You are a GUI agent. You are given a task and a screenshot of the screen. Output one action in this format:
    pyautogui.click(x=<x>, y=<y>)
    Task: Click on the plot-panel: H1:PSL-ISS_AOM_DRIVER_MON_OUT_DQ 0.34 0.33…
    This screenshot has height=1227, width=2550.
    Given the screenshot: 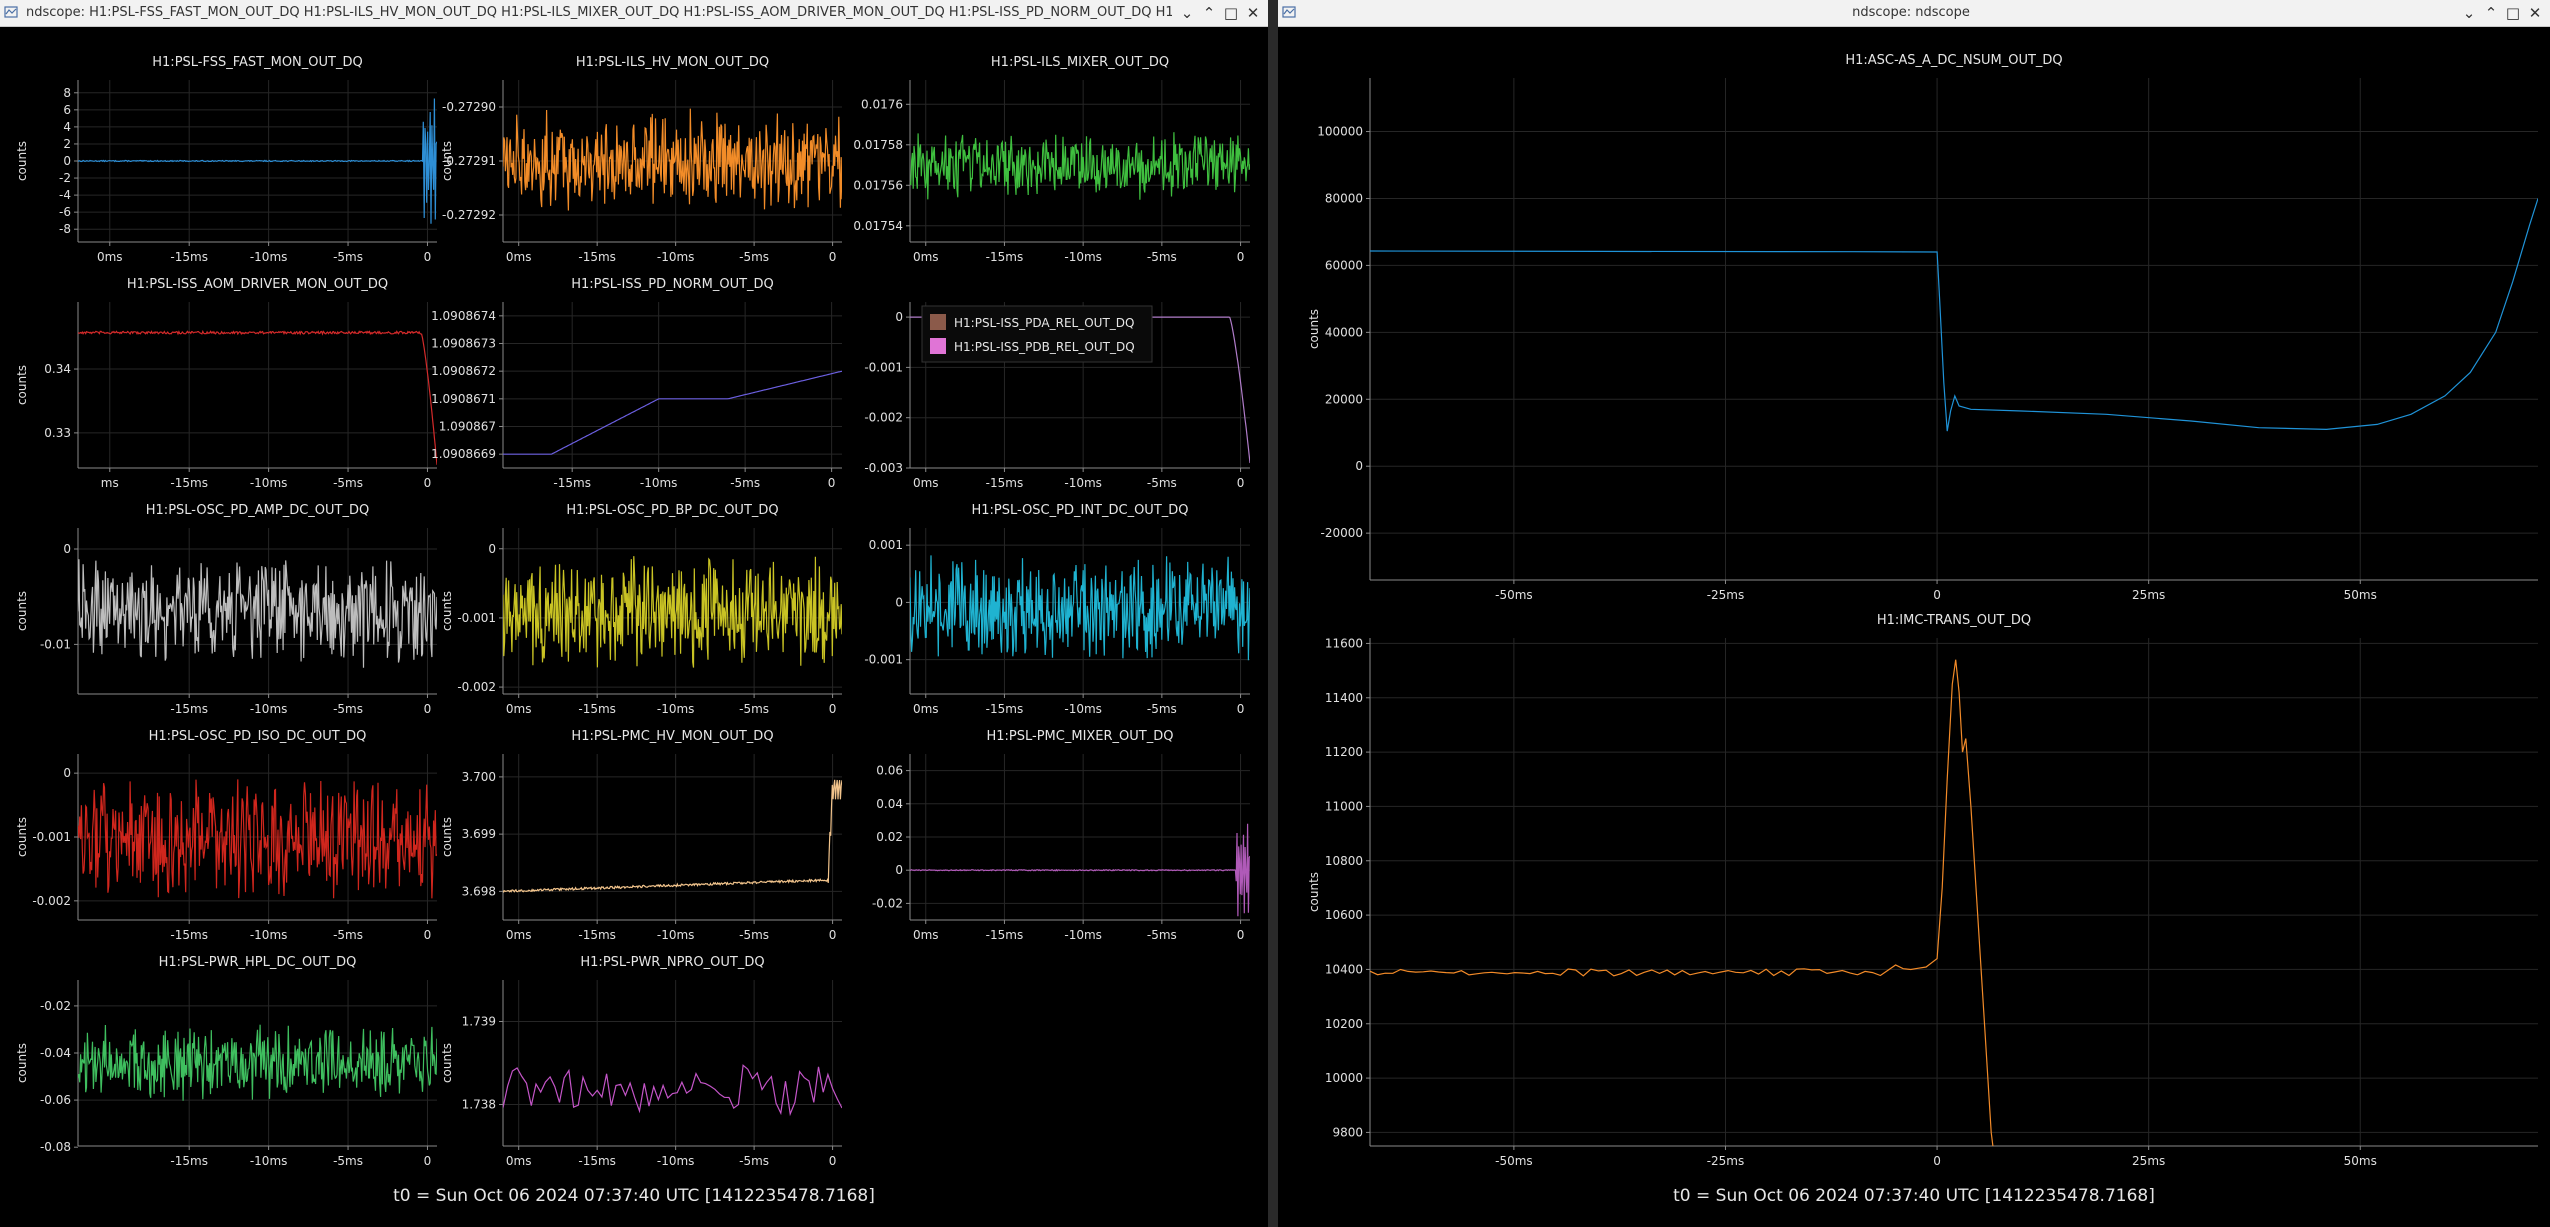 What is the action you would take?
    pyautogui.click(x=226, y=383)
    